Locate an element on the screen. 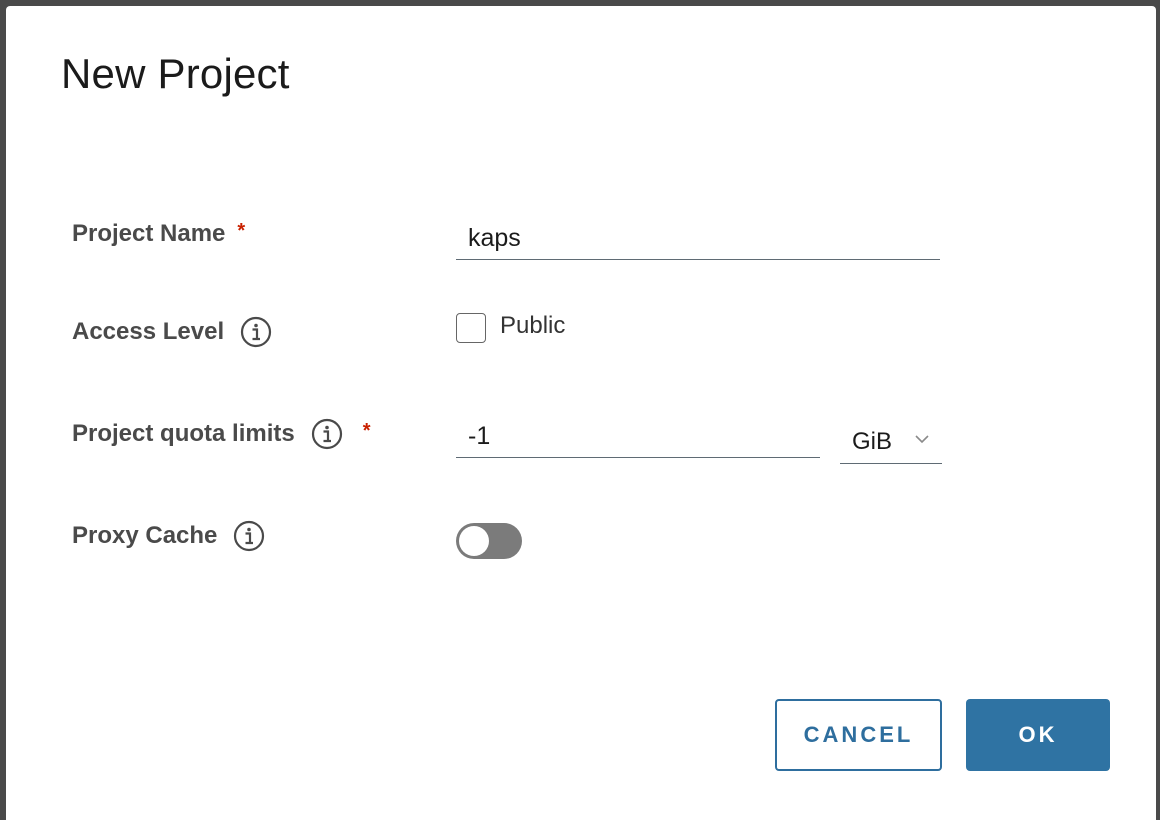 The image size is (1160, 820). access-level-label-text: Access Level is located at coordinates (148, 331).